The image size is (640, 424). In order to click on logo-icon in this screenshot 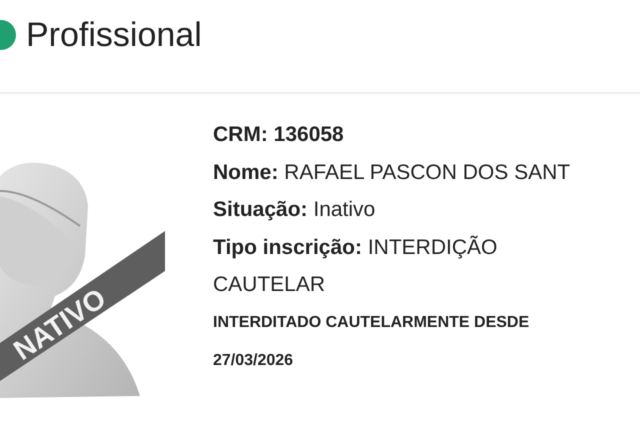, I will do `click(8, 35)`.